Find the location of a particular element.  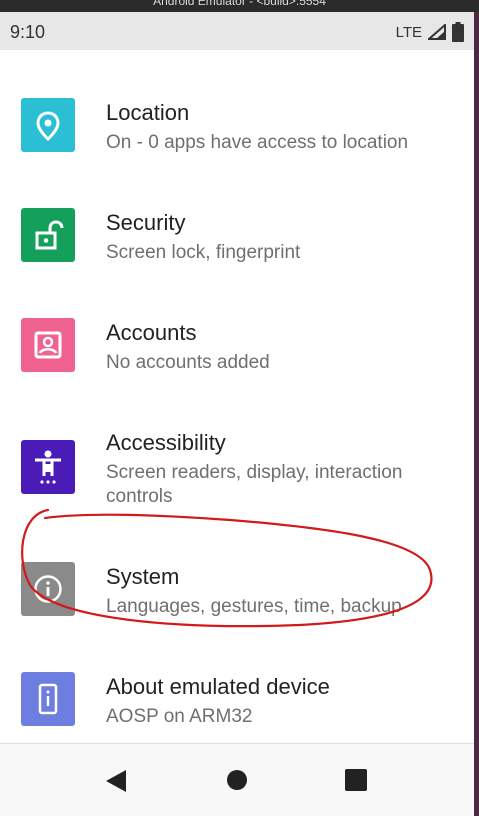

security-icon-tile is located at coordinates (48, 235).